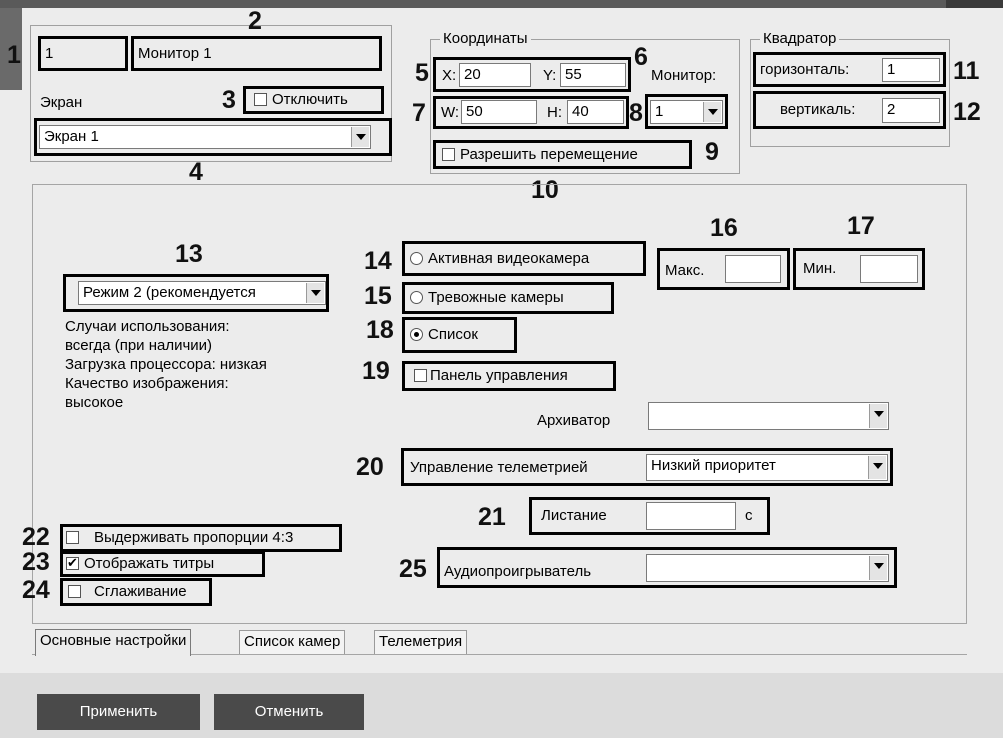  What do you see at coordinates (61, 102) in the screenshot?
I see `screen-label: Экран` at bounding box center [61, 102].